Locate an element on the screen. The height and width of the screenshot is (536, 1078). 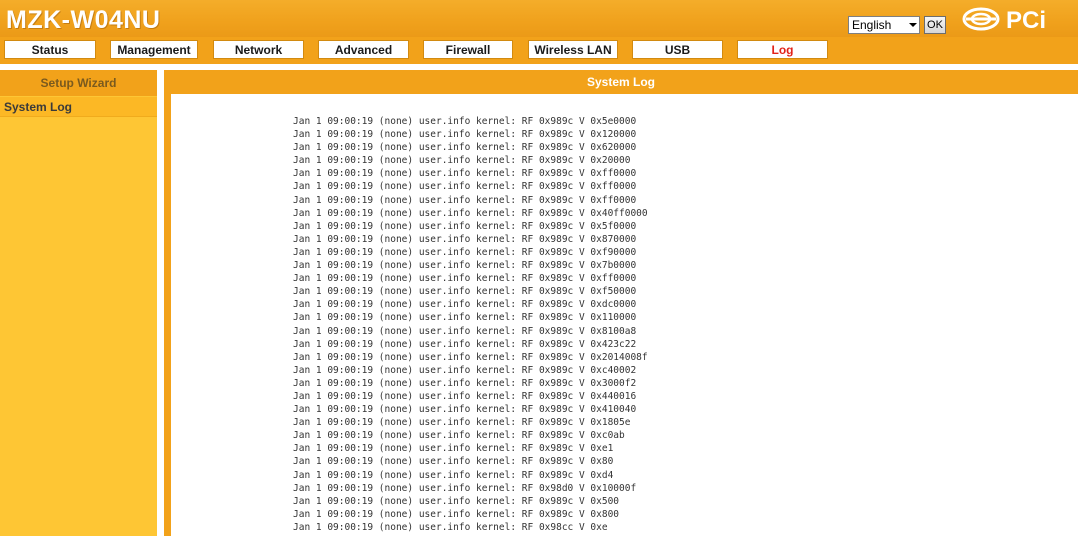
nav-tab-advanced: Advanced is located at coordinates (363, 49).